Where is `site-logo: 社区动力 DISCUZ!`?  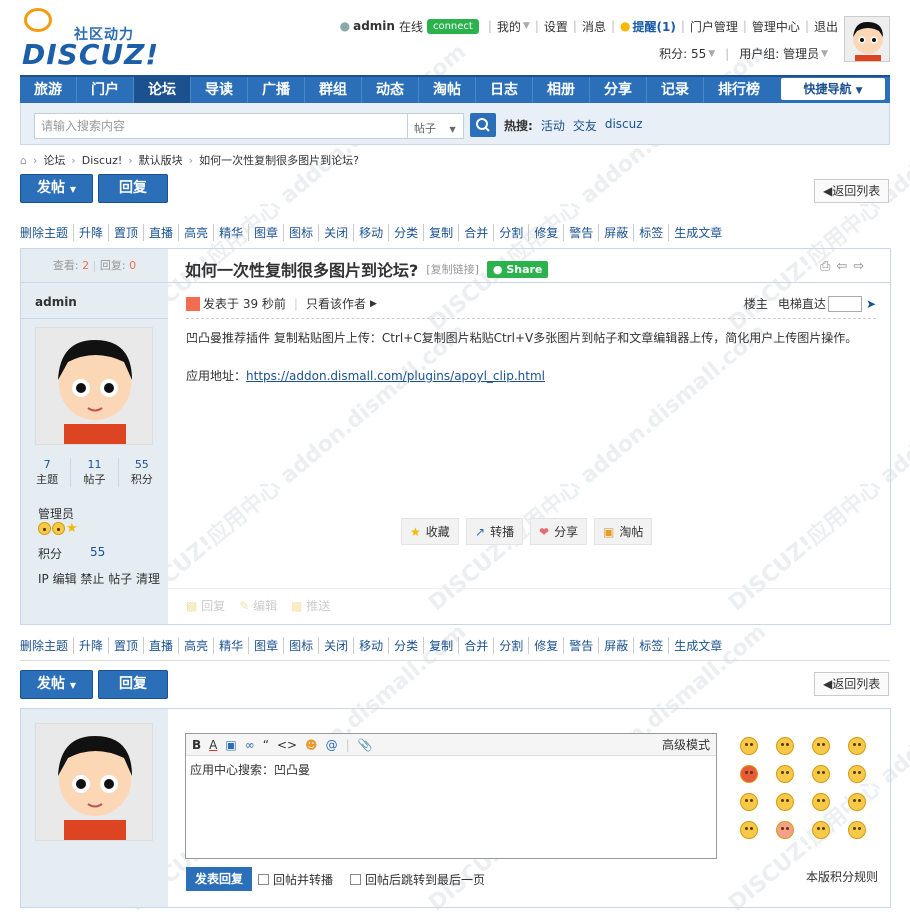
site-logo: 社区动力 DISCUZ! is located at coordinates (89, 39).